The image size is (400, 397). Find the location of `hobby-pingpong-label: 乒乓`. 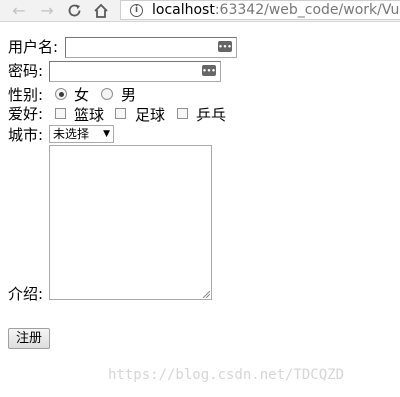

hobby-pingpong-label: 乒乓 is located at coordinates (211, 115).